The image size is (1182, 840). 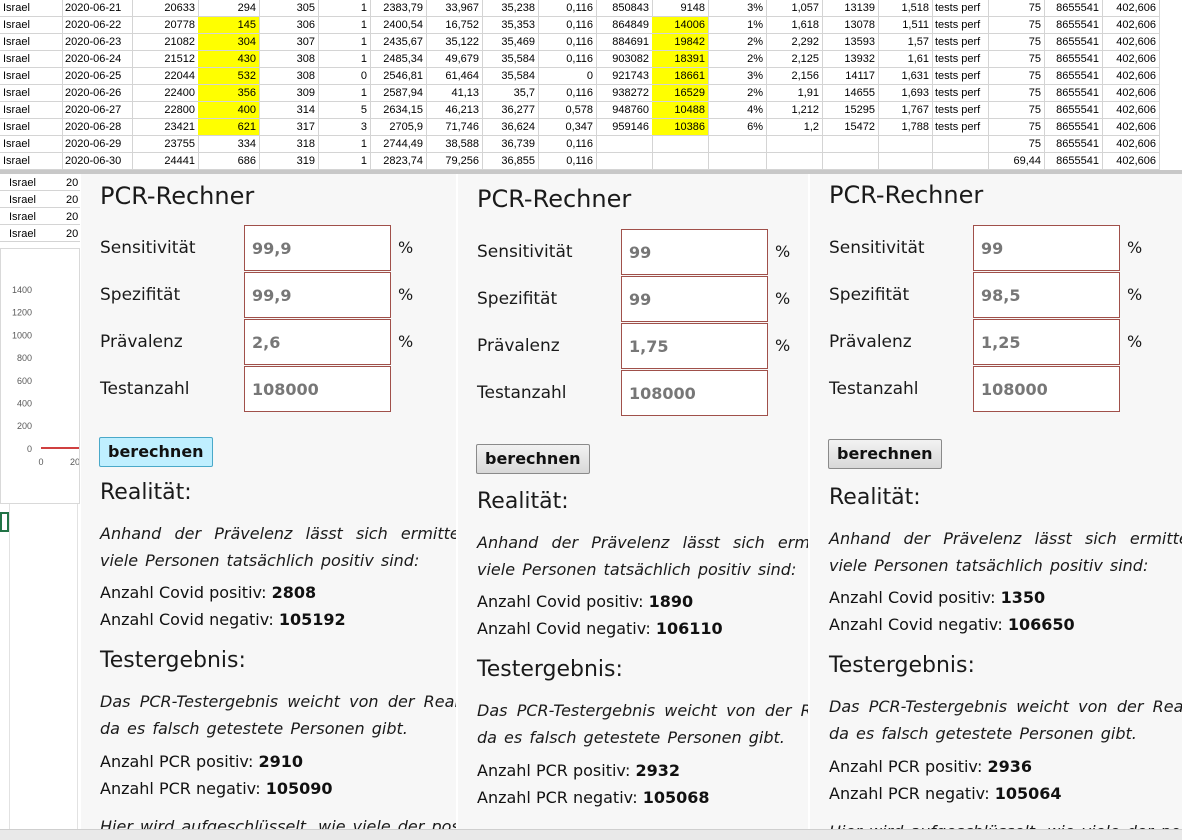 What do you see at coordinates (97, 76) in the screenshot?
I see `table-cell: 2020-06-25` at bounding box center [97, 76].